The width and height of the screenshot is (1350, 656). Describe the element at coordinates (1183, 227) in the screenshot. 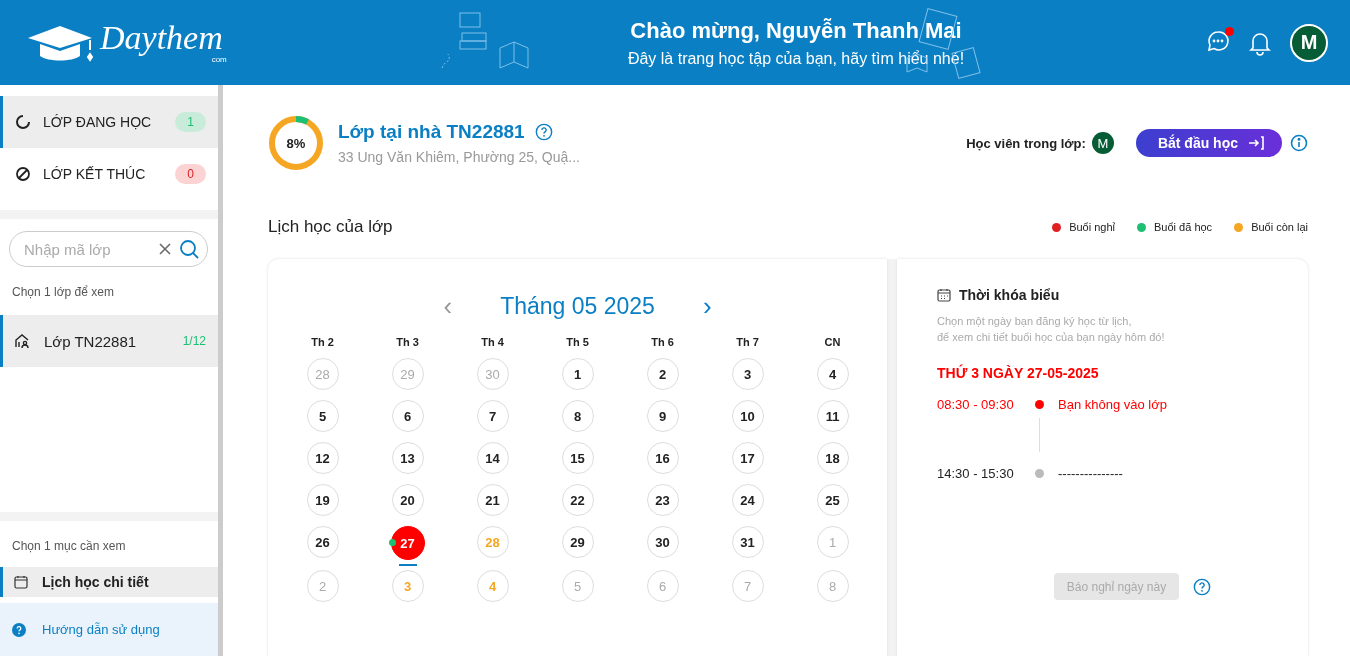

I see `legend-label: Buổi đã học` at that location.